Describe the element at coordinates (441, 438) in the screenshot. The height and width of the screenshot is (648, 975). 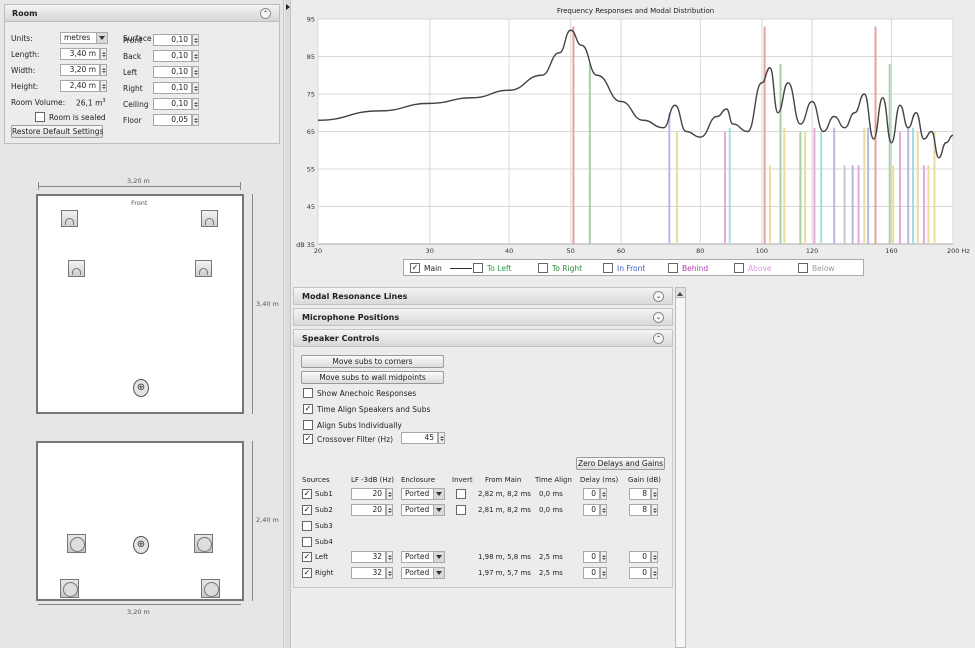
I see `crossover-spinner` at that location.